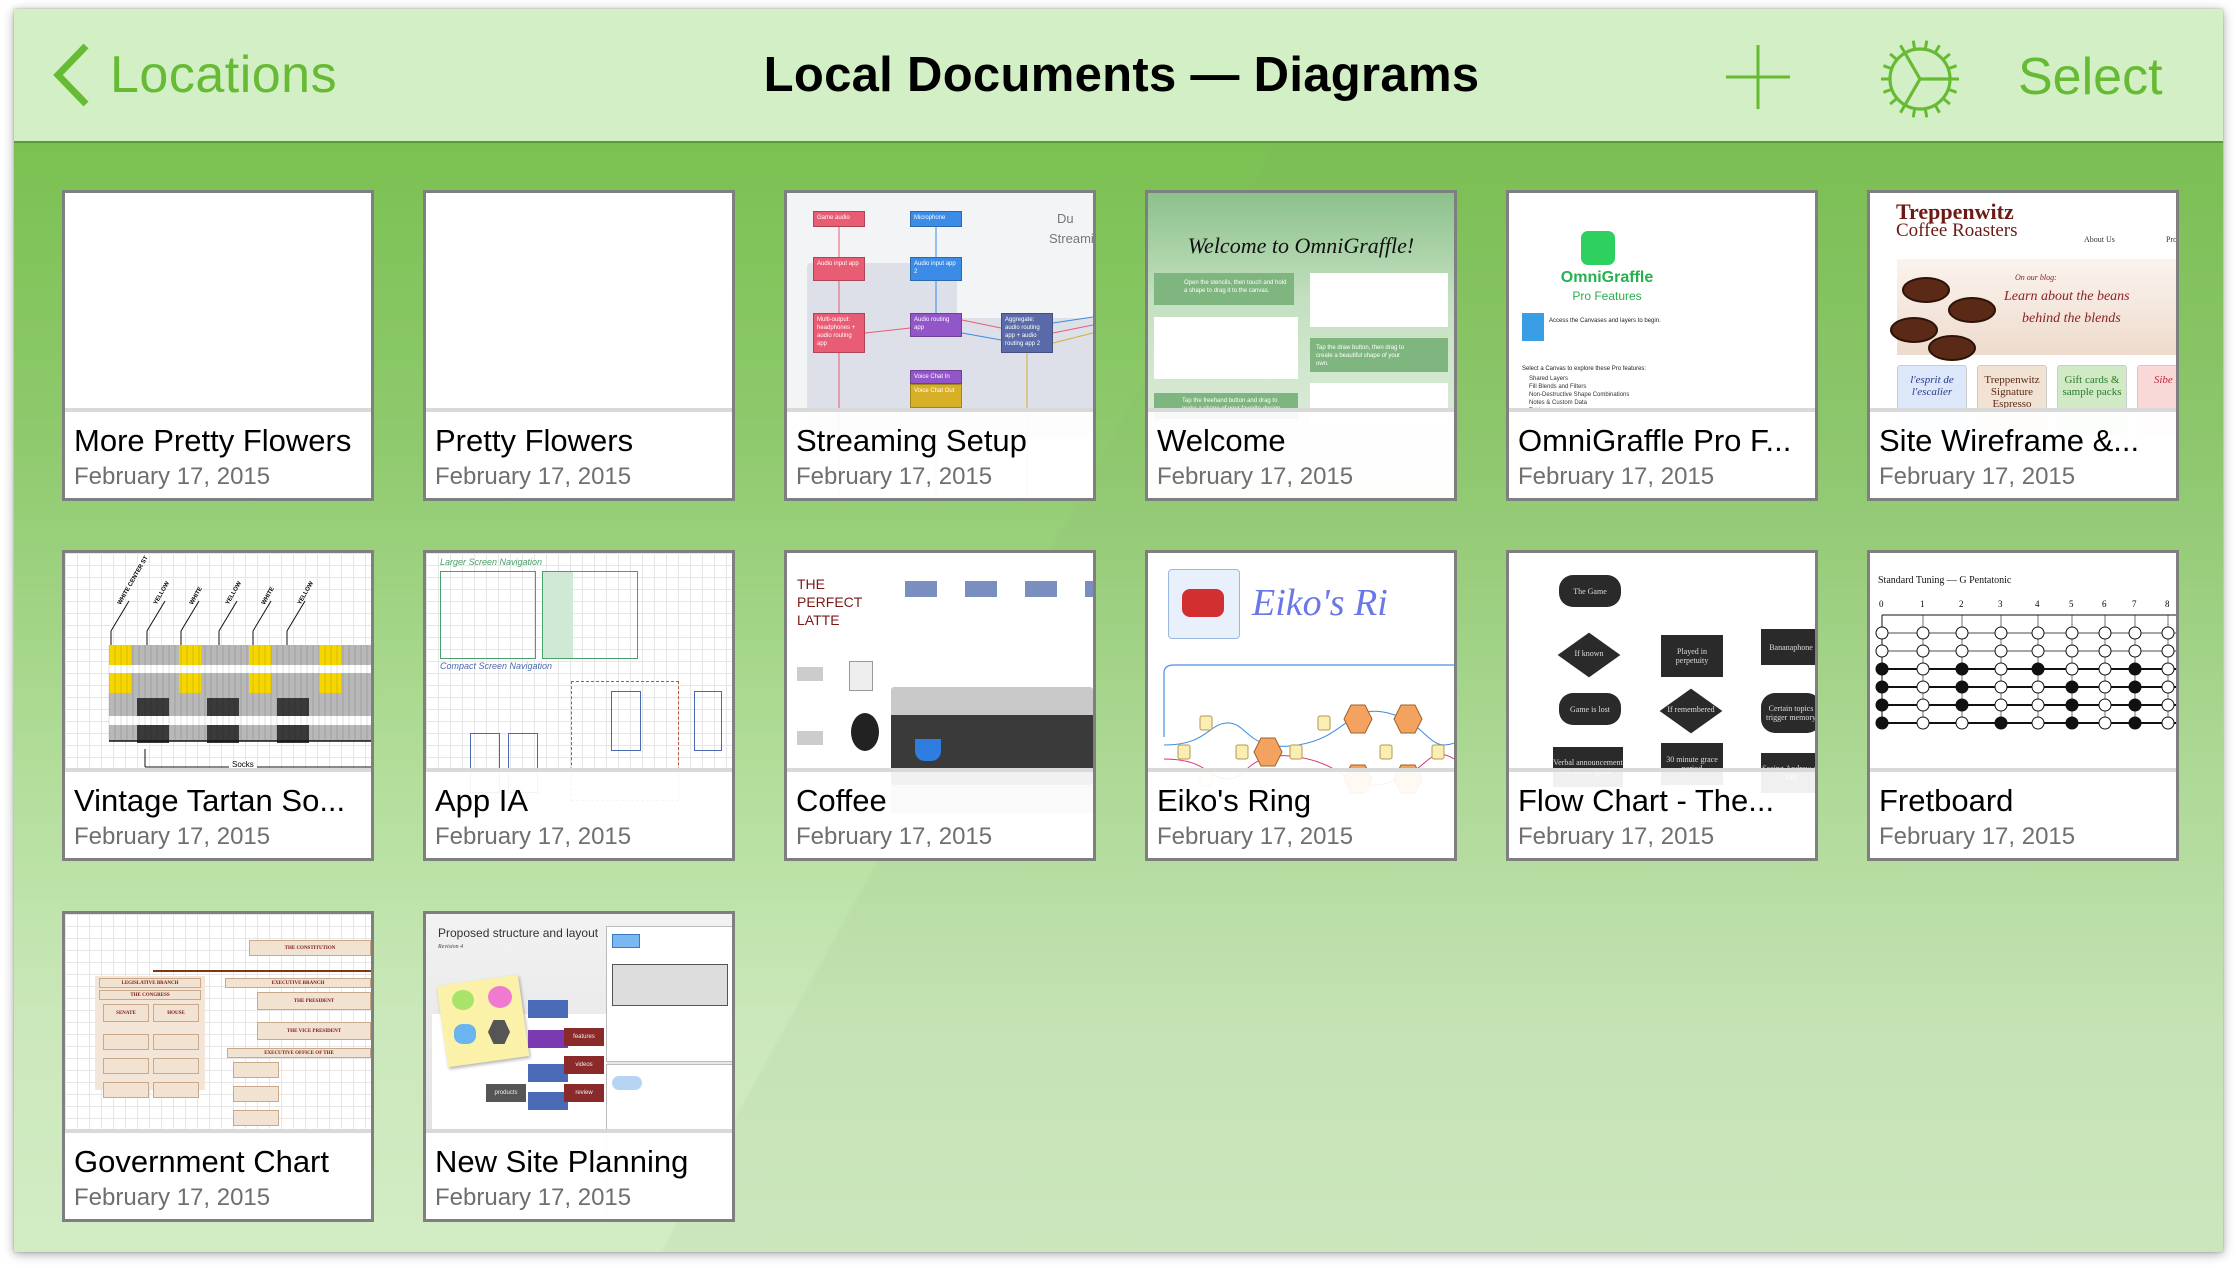  I want to click on document-caption: Site Wireframe &... February 17, 2015, so click(2023, 453).